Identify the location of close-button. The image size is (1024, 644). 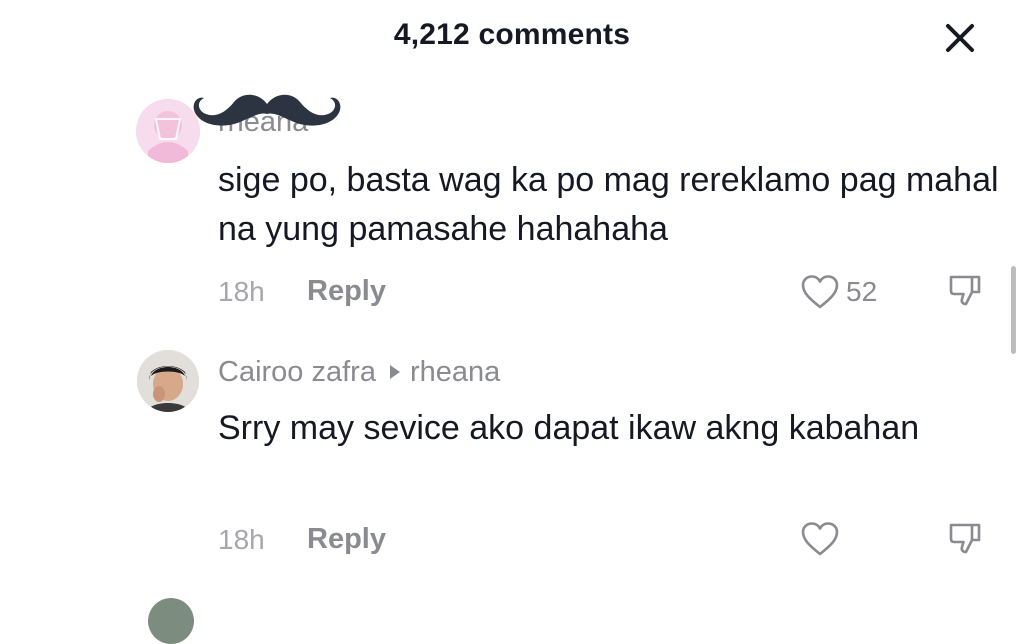
(960, 38).